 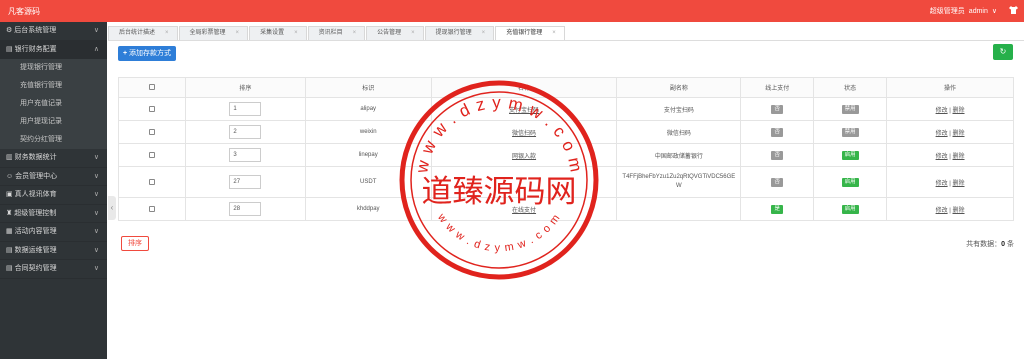 I want to click on status-badge: 启用, so click(x=850, y=182).